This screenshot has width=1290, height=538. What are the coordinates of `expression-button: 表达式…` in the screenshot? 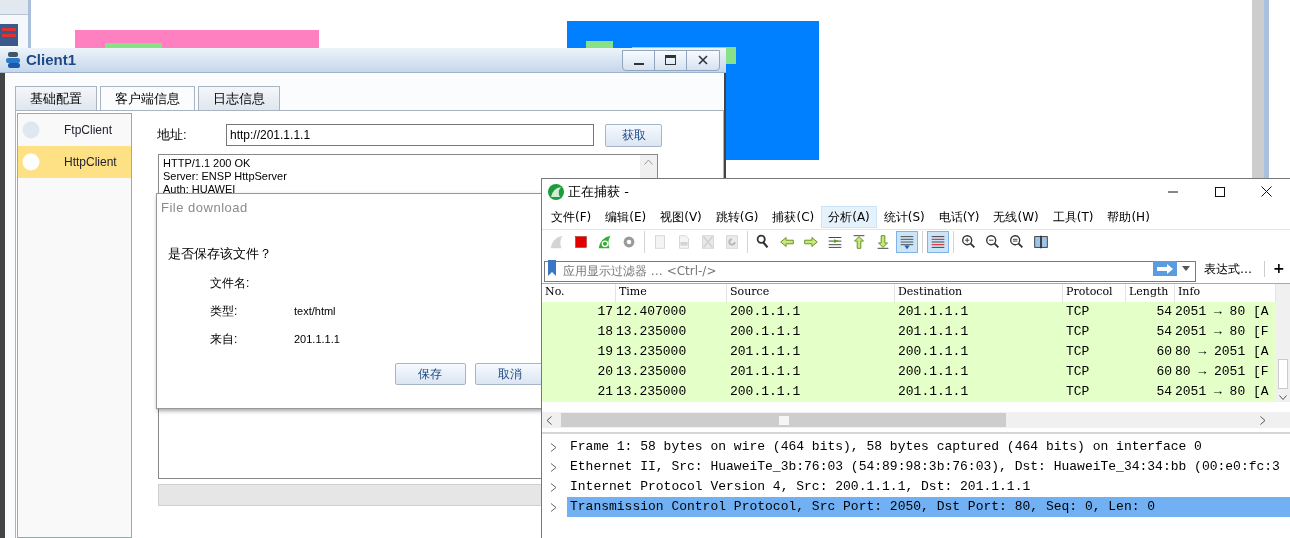 It's located at (1228, 268).